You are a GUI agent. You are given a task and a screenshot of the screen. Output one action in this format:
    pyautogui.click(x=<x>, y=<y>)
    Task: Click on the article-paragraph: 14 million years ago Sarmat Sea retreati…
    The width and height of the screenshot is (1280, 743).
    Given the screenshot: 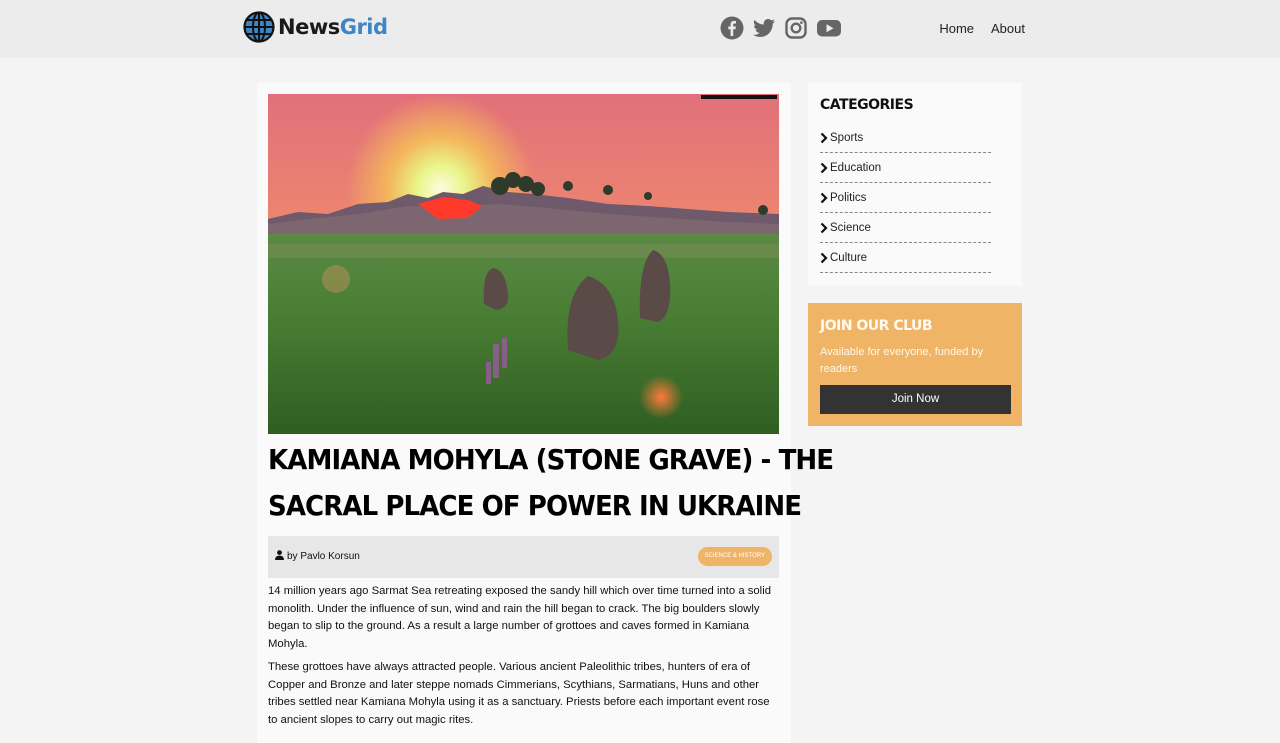 What is the action you would take?
    pyautogui.click(x=519, y=617)
    